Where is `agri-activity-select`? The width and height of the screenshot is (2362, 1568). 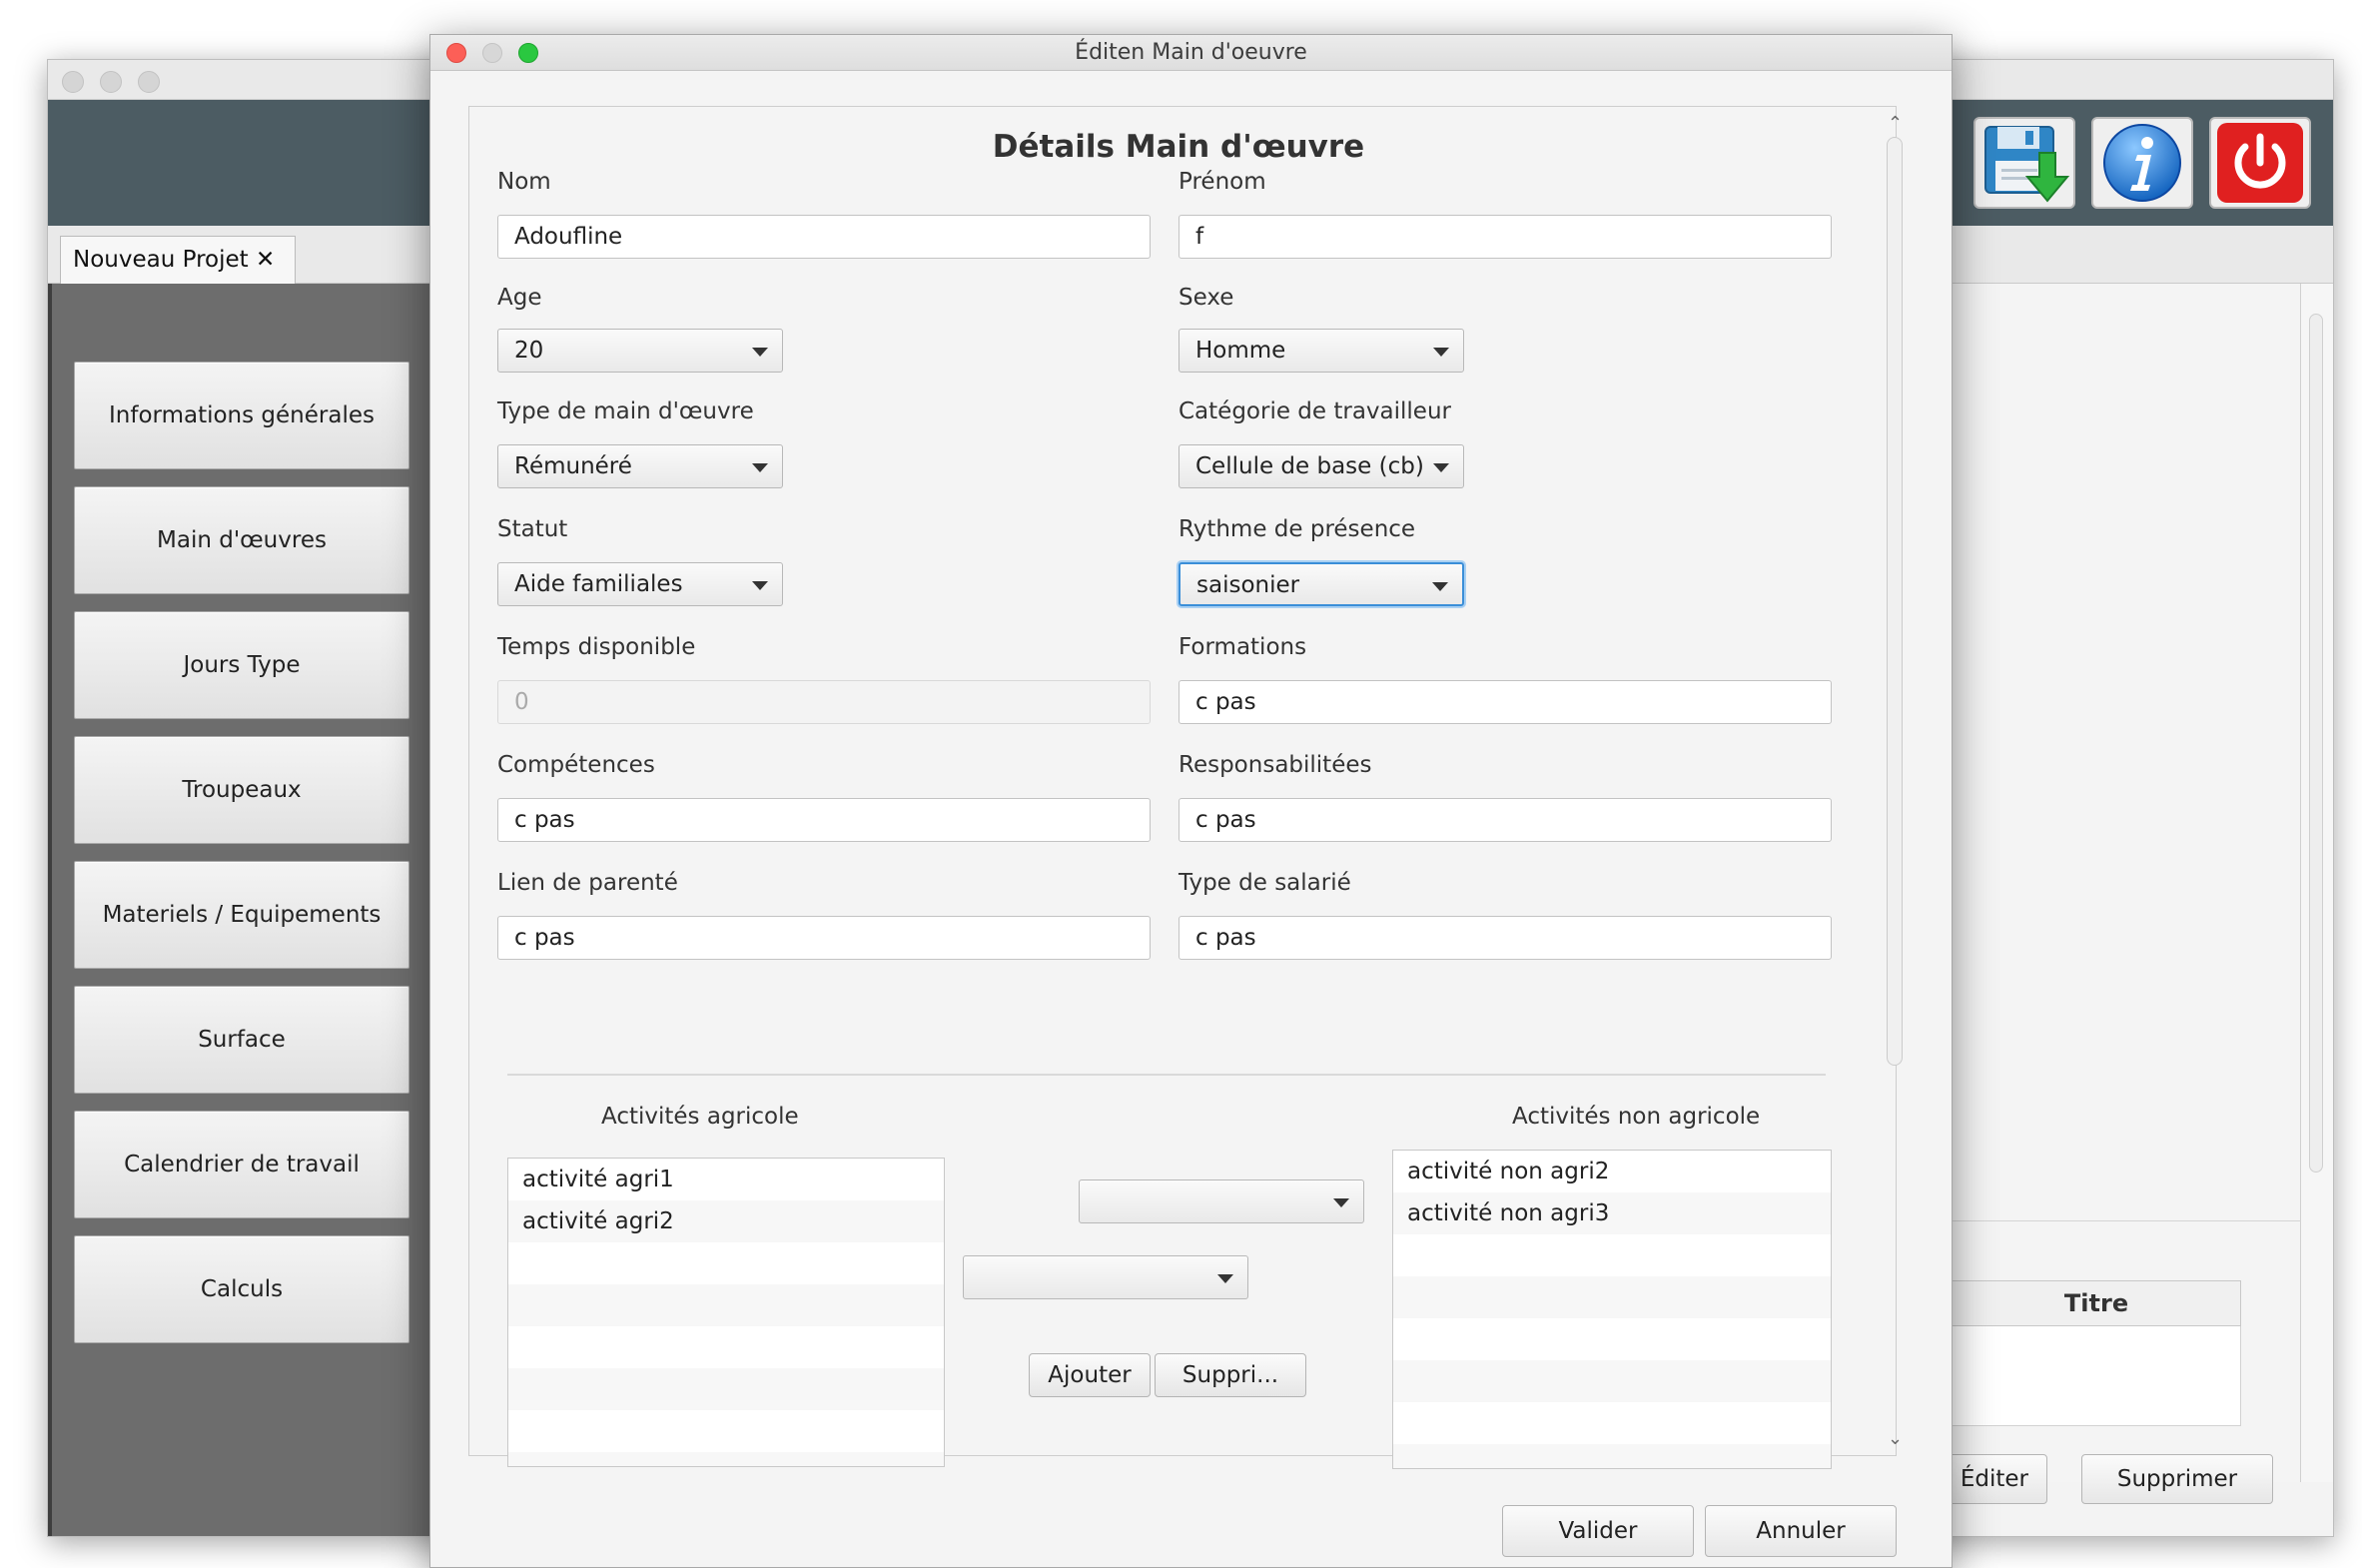
agri-activity-select is located at coordinates (1221, 1201).